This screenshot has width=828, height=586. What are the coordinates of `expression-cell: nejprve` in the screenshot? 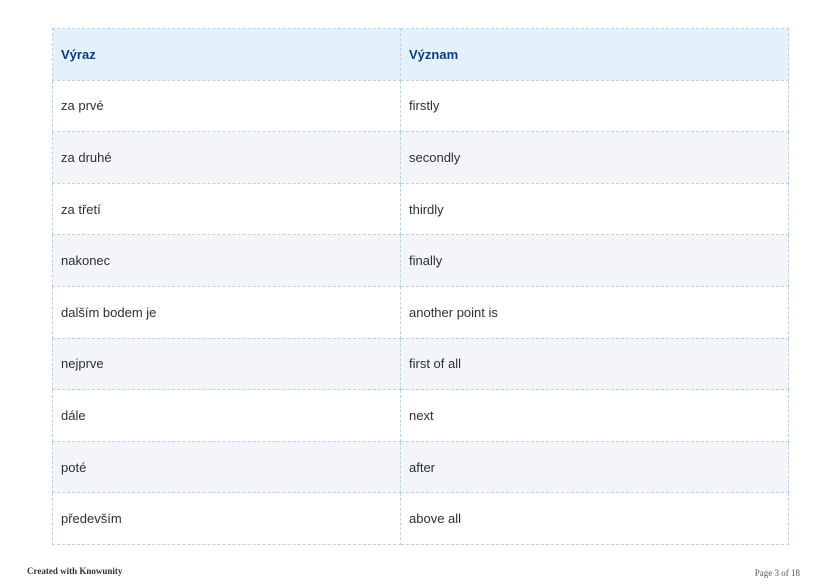 It's located at (226, 364).